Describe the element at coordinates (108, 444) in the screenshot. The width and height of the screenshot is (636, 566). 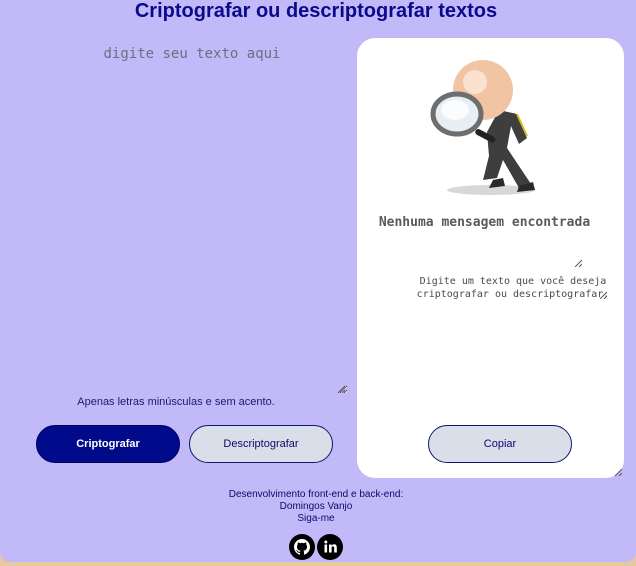
I see `encrypt-button: Criptografar` at that location.